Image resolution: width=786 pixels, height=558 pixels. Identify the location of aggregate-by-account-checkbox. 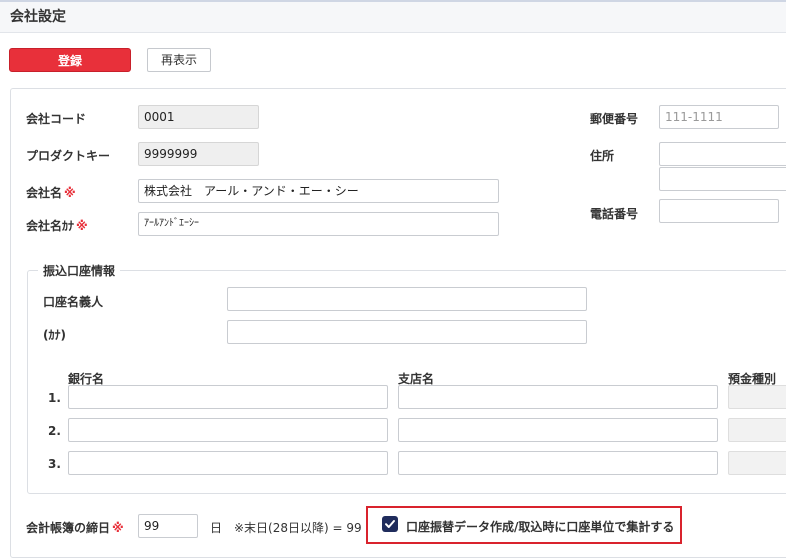
(390, 524).